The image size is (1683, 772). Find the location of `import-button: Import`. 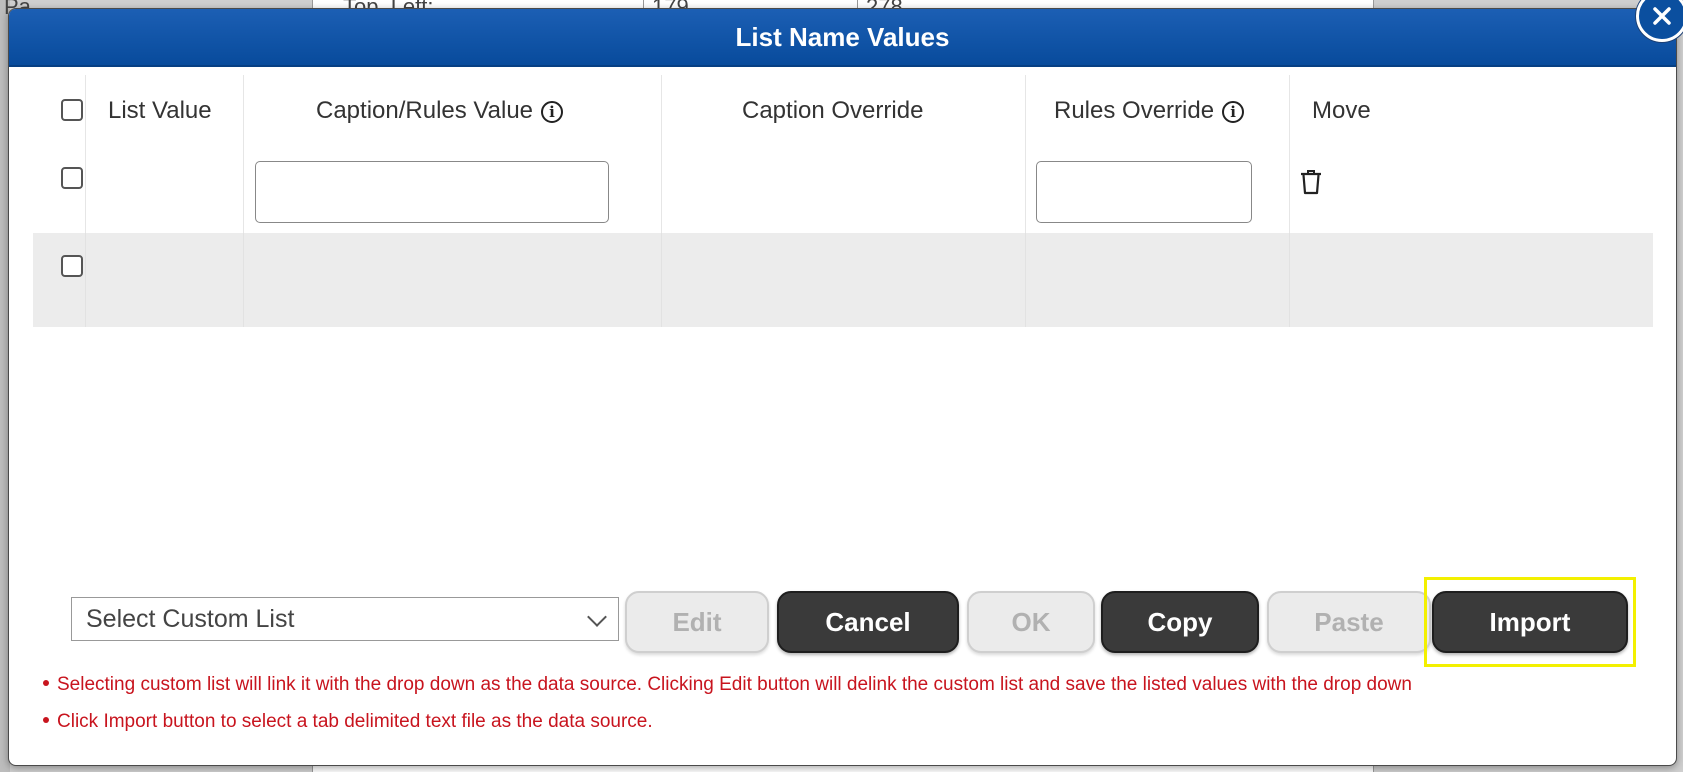

import-button: Import is located at coordinates (1530, 622).